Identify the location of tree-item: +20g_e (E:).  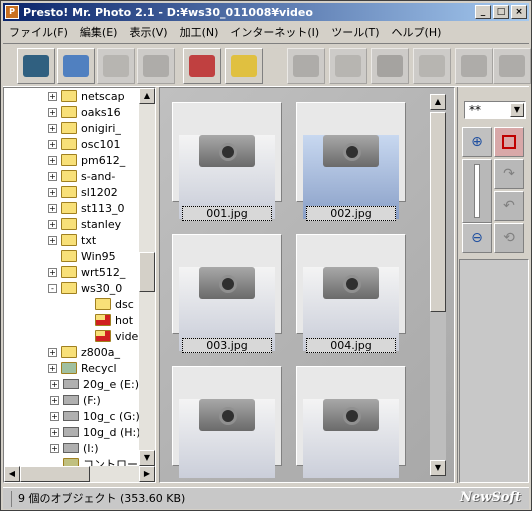
(94, 384).